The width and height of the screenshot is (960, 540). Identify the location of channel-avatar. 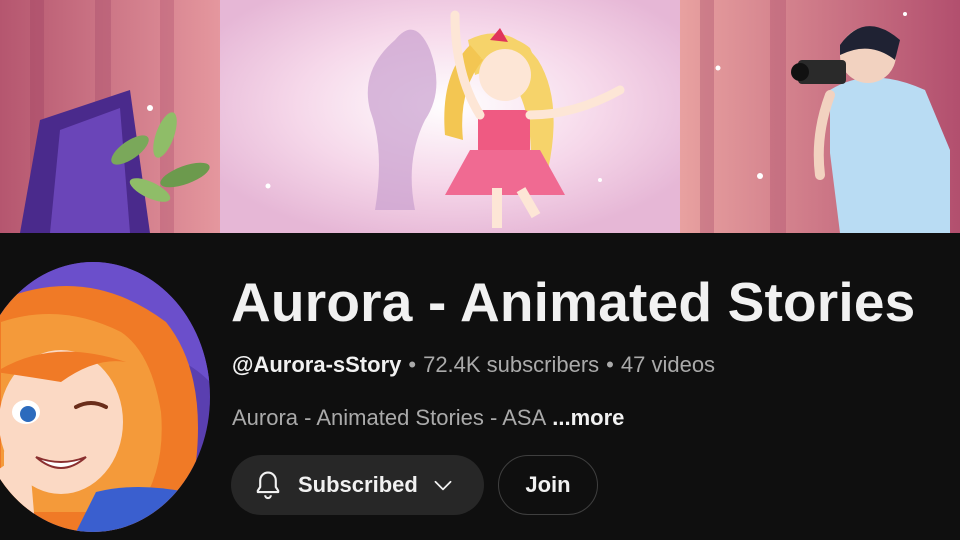
(105, 397).